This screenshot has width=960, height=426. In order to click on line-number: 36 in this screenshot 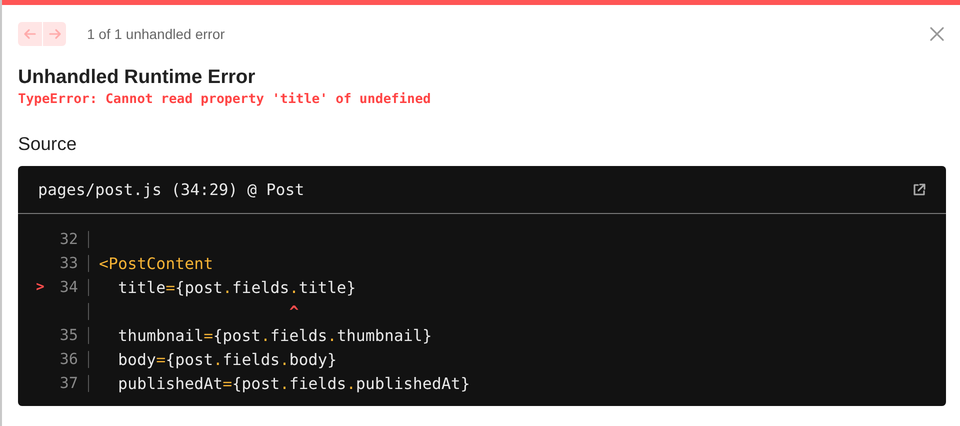, I will do `click(68, 359)`.